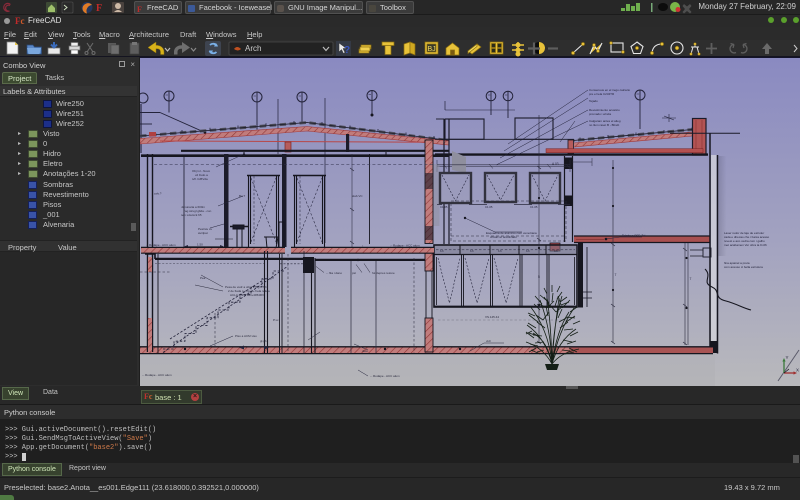 The height and width of the screenshot is (500, 800). Describe the element at coordinates (745, 245) in the screenshot. I see `svg-text: met acabamen Ver obra ta D-06` at that location.